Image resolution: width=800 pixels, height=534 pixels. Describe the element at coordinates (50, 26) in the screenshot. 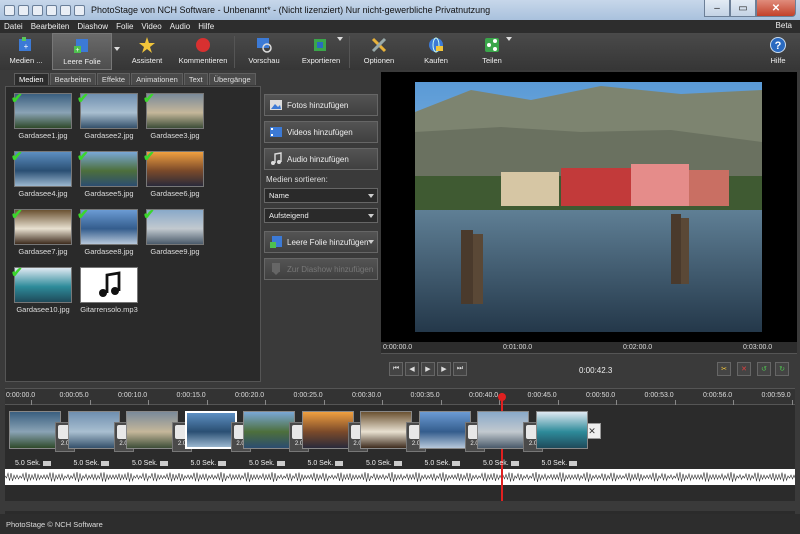

I see `menu-bearbeiten: Bearbeiten` at that location.